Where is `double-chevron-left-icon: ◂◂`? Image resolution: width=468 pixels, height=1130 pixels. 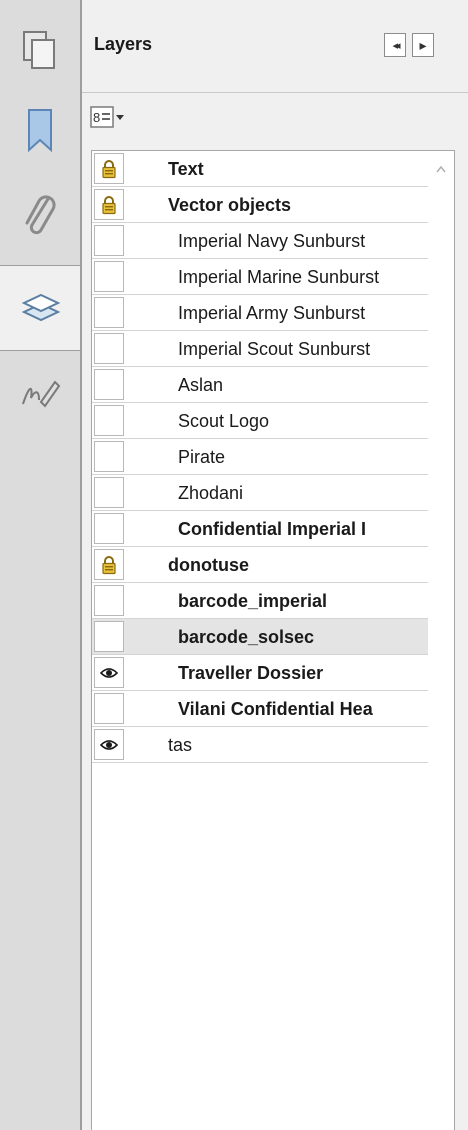
double-chevron-left-icon: ◂◂ is located at coordinates (396, 45).